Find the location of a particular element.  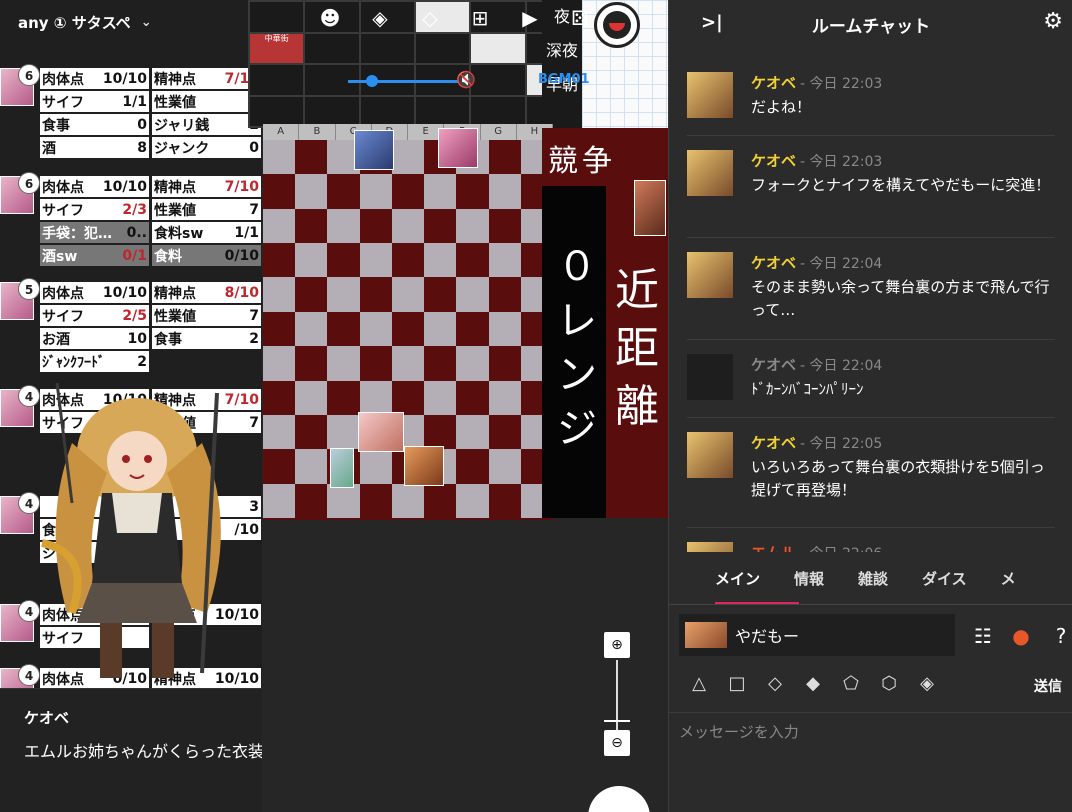

stat-cell: ジャリ銭2 is located at coordinates (206, 124).